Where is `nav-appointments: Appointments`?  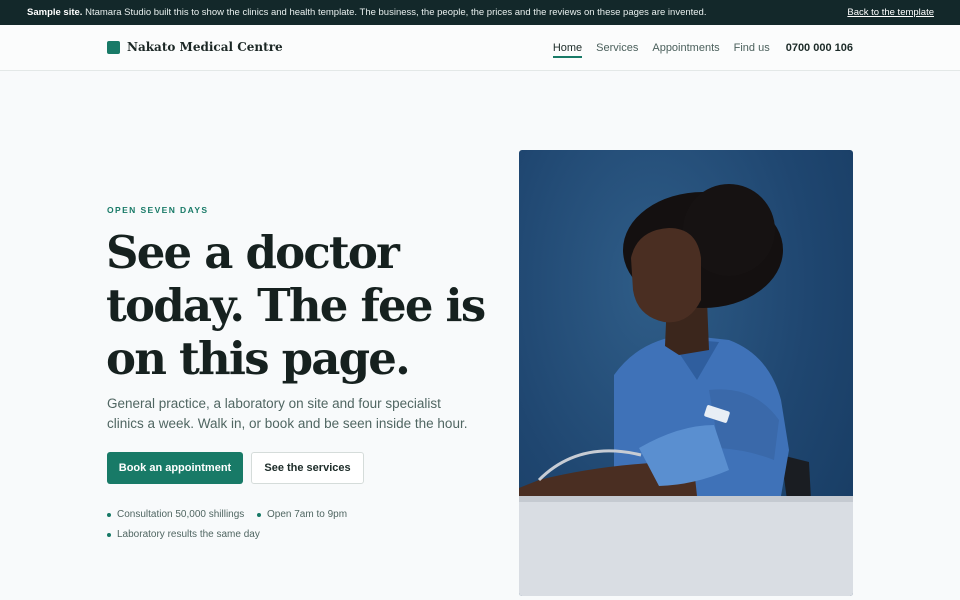
nav-appointments: Appointments is located at coordinates (685, 48).